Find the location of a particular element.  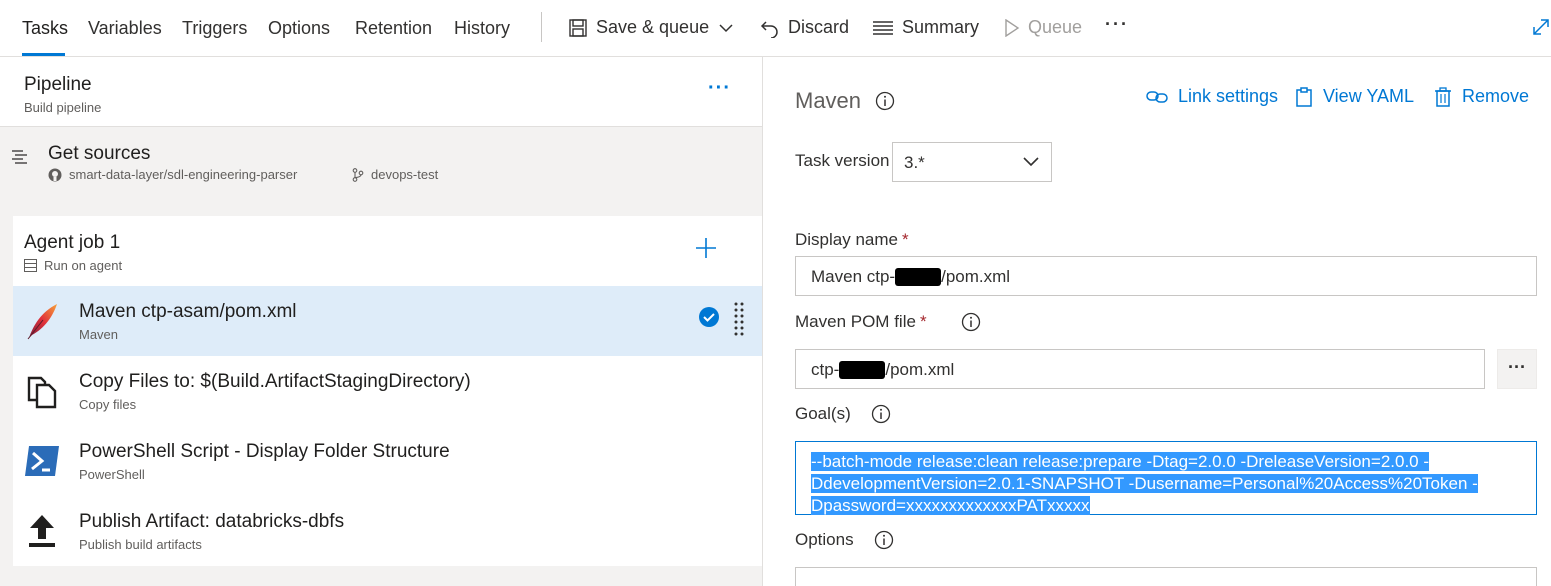

agent-job-subtitle: Run on agent is located at coordinates (83, 265).